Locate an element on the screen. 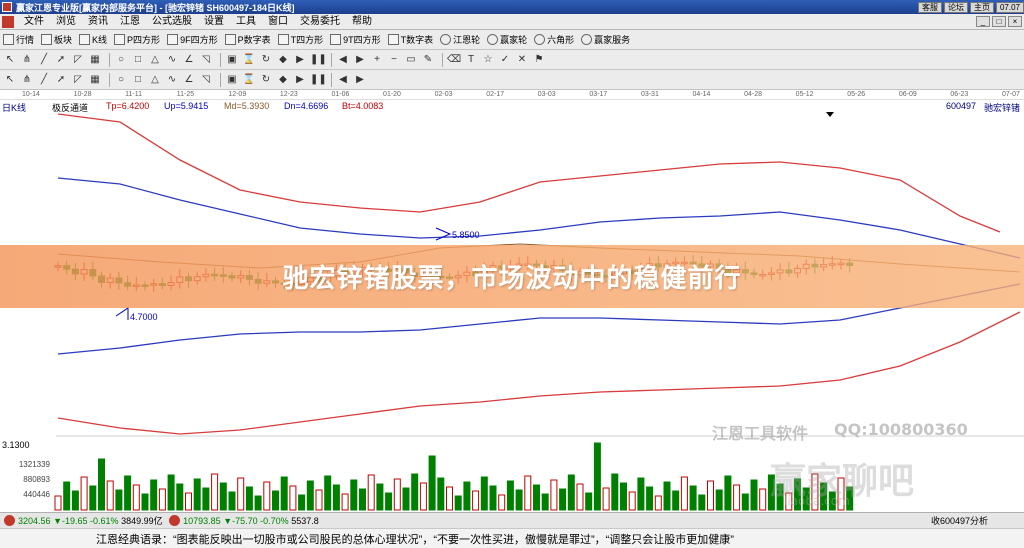 This screenshot has width=1024, height=548. text-icon: T is located at coordinates (471, 60).